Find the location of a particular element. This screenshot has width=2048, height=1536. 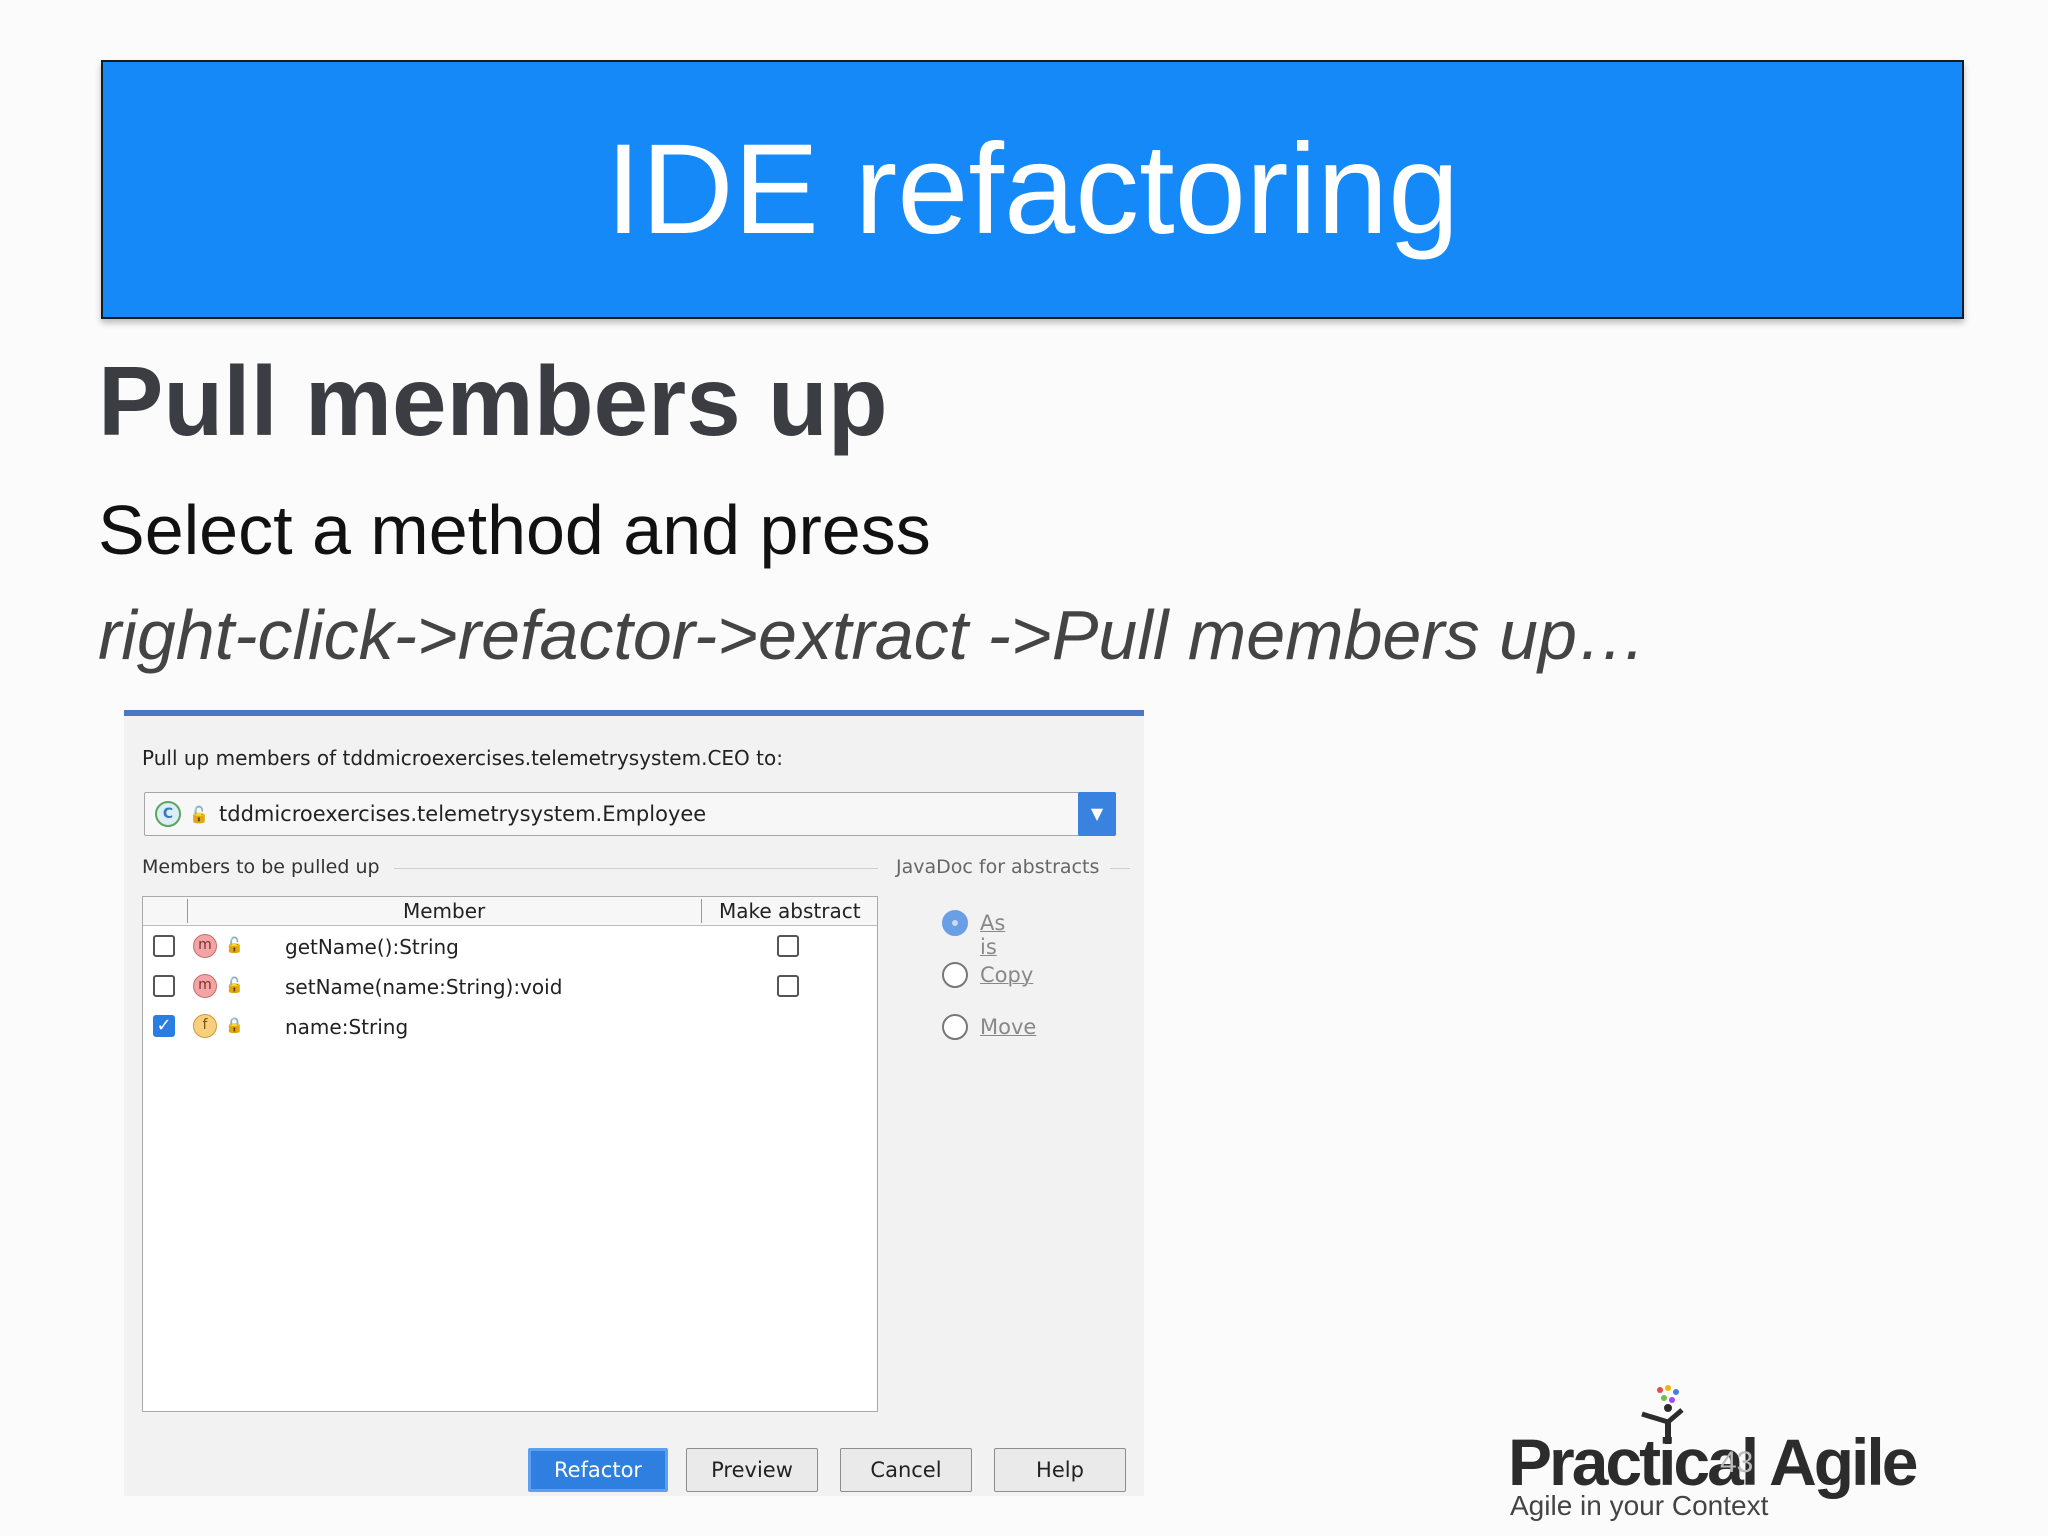

slide-title: IDE refactoring is located at coordinates (1032, 189).